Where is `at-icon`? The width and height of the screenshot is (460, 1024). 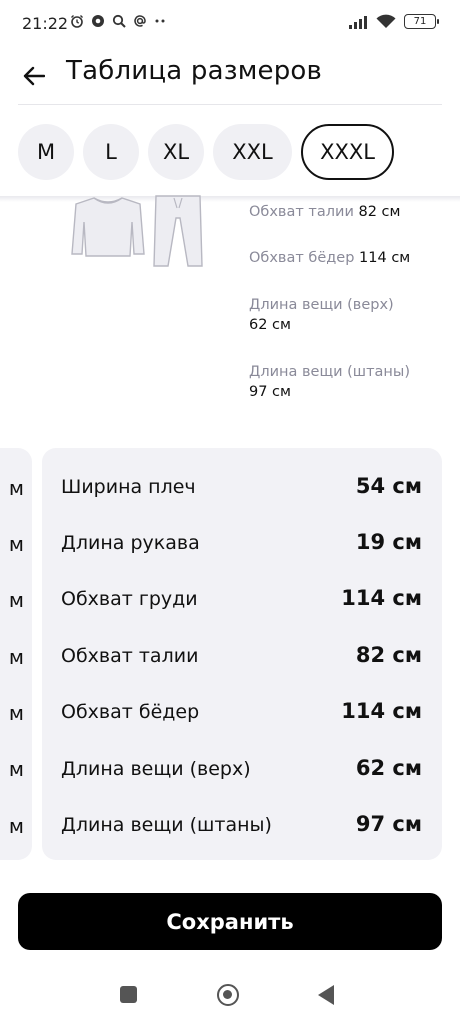 at-icon is located at coordinates (140, 21).